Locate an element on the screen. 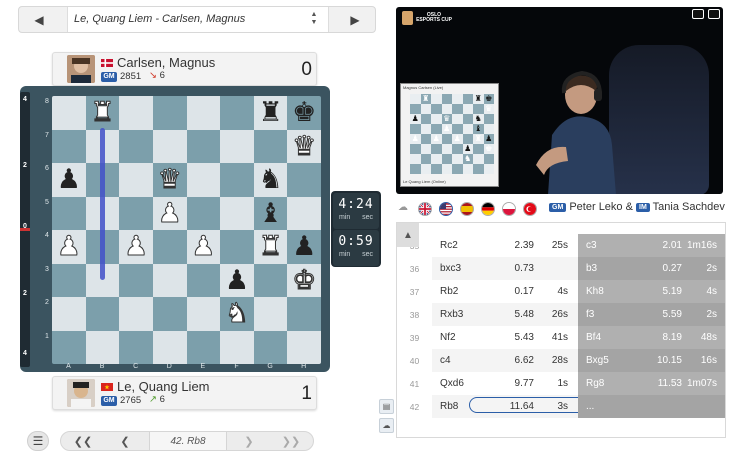 Image resolution: width=730 pixels, height=453 pixels. first-move-button: ❮❮ is located at coordinates (83, 441).